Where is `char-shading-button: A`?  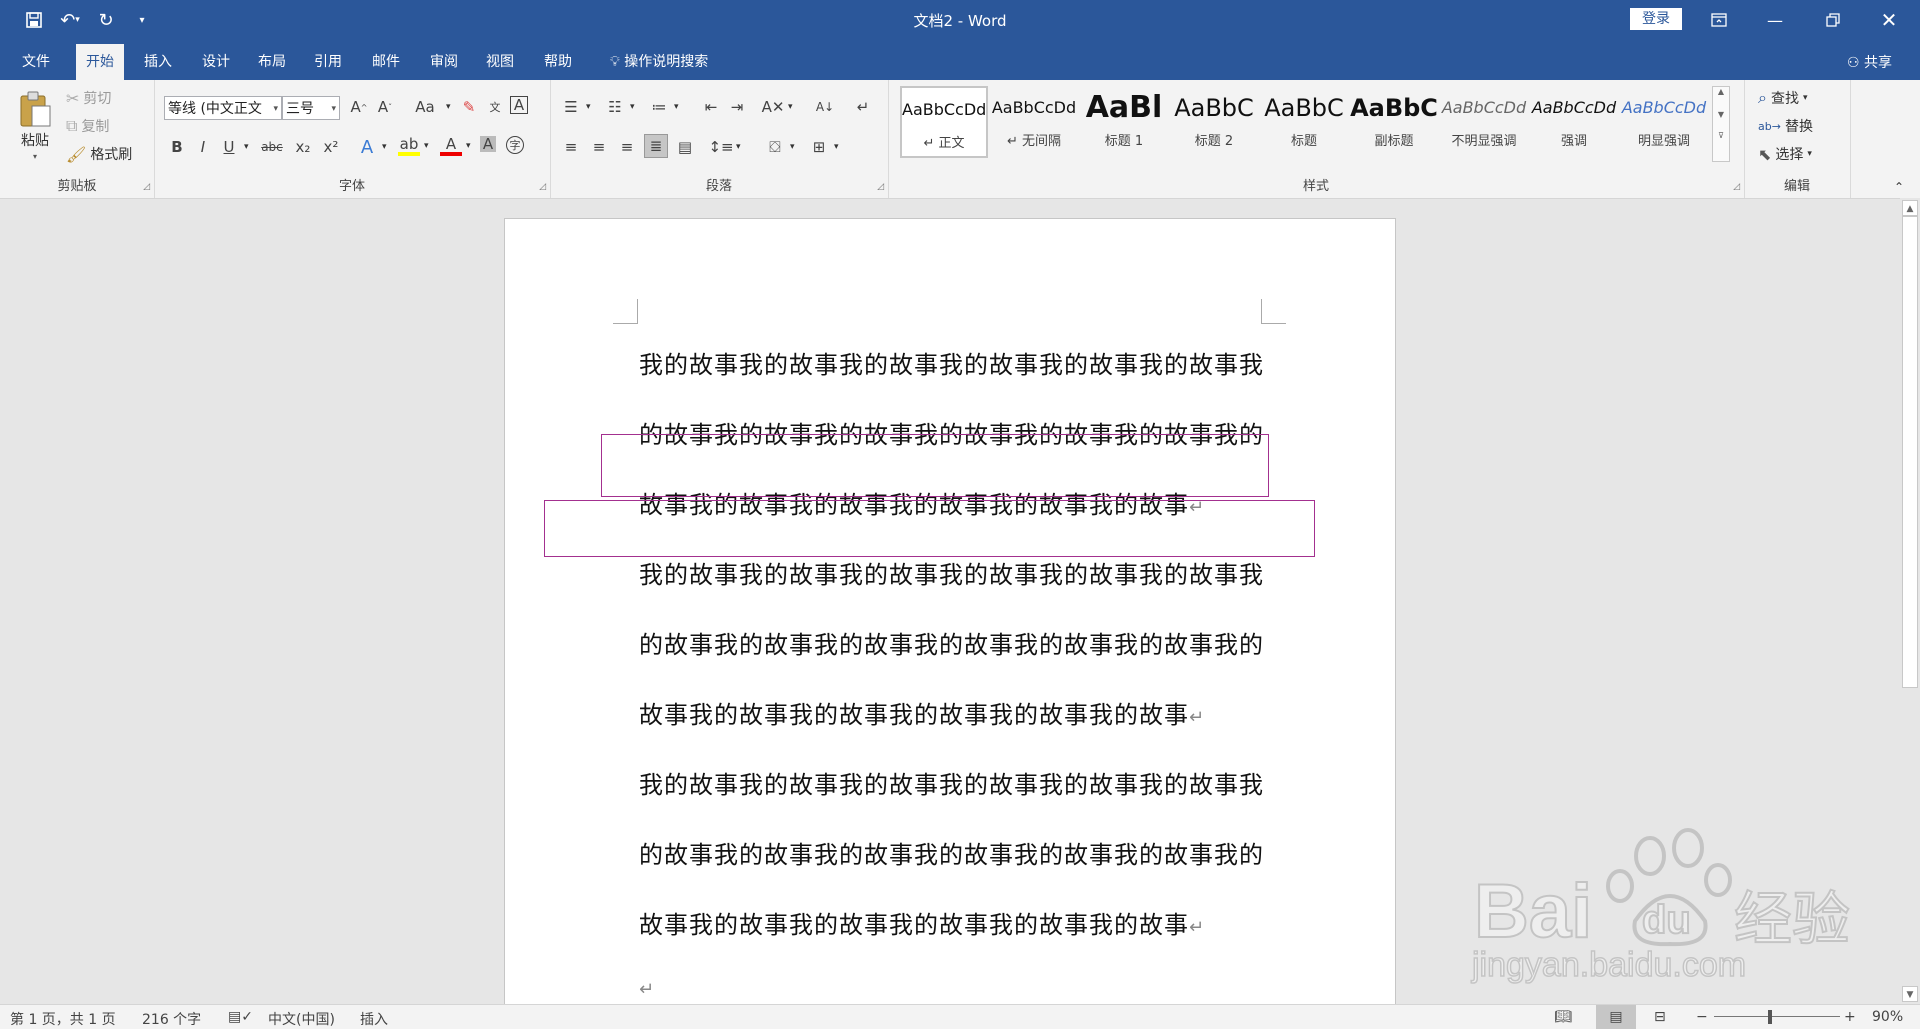 char-shading-button: A is located at coordinates (488, 144).